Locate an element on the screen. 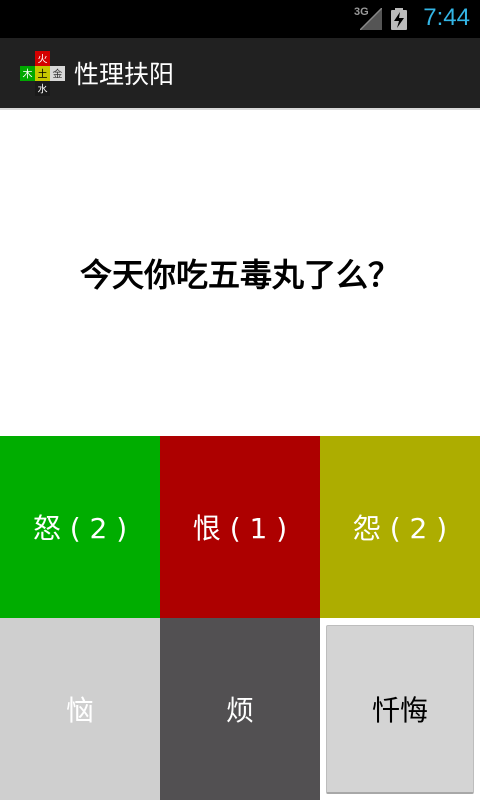 Image resolution: width=480 pixels, height=800 pixels. resentment-button-label: 怨 ( 2 ) is located at coordinates (400, 528).